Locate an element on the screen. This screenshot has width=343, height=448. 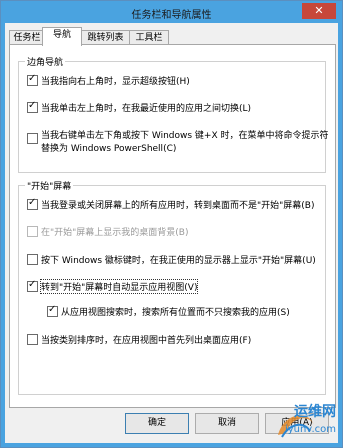
checkbox-replace-powershell is located at coordinates (32, 138).